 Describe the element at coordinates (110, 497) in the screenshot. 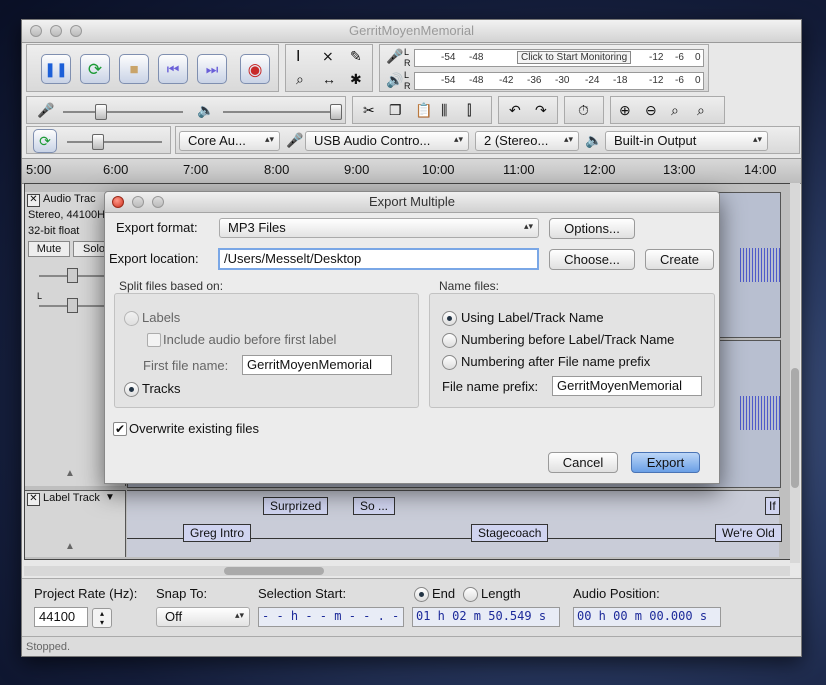

I see `track-menu-icon: ▼` at that location.